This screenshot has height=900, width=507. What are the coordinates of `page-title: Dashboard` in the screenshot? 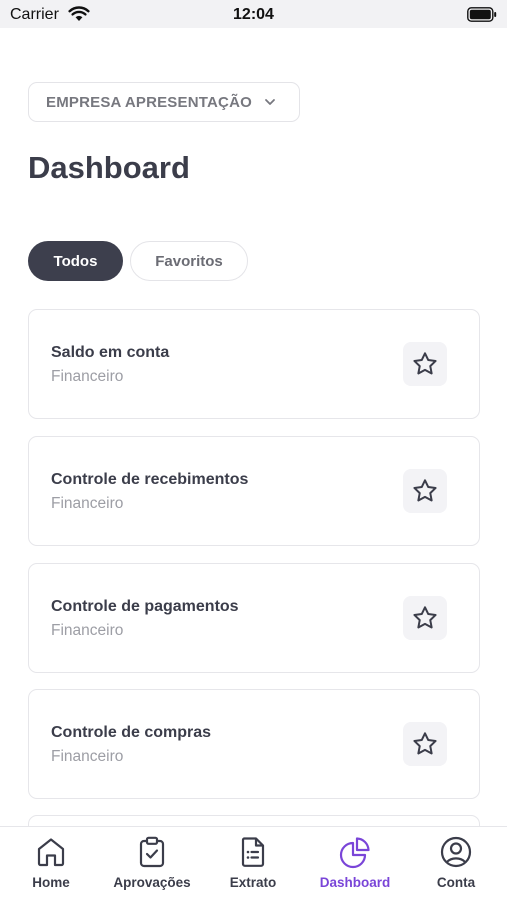 It's located at (109, 167).